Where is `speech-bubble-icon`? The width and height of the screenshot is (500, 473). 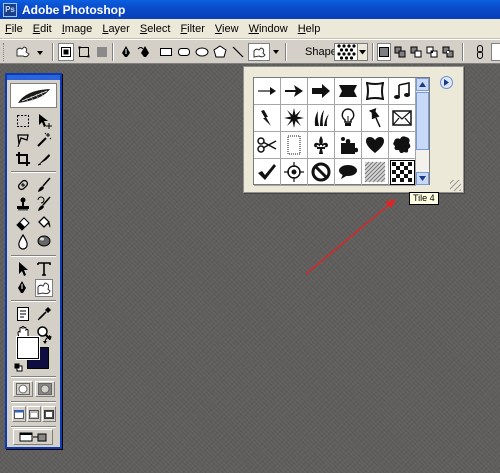
speech-bubble-icon is located at coordinates (348, 172).